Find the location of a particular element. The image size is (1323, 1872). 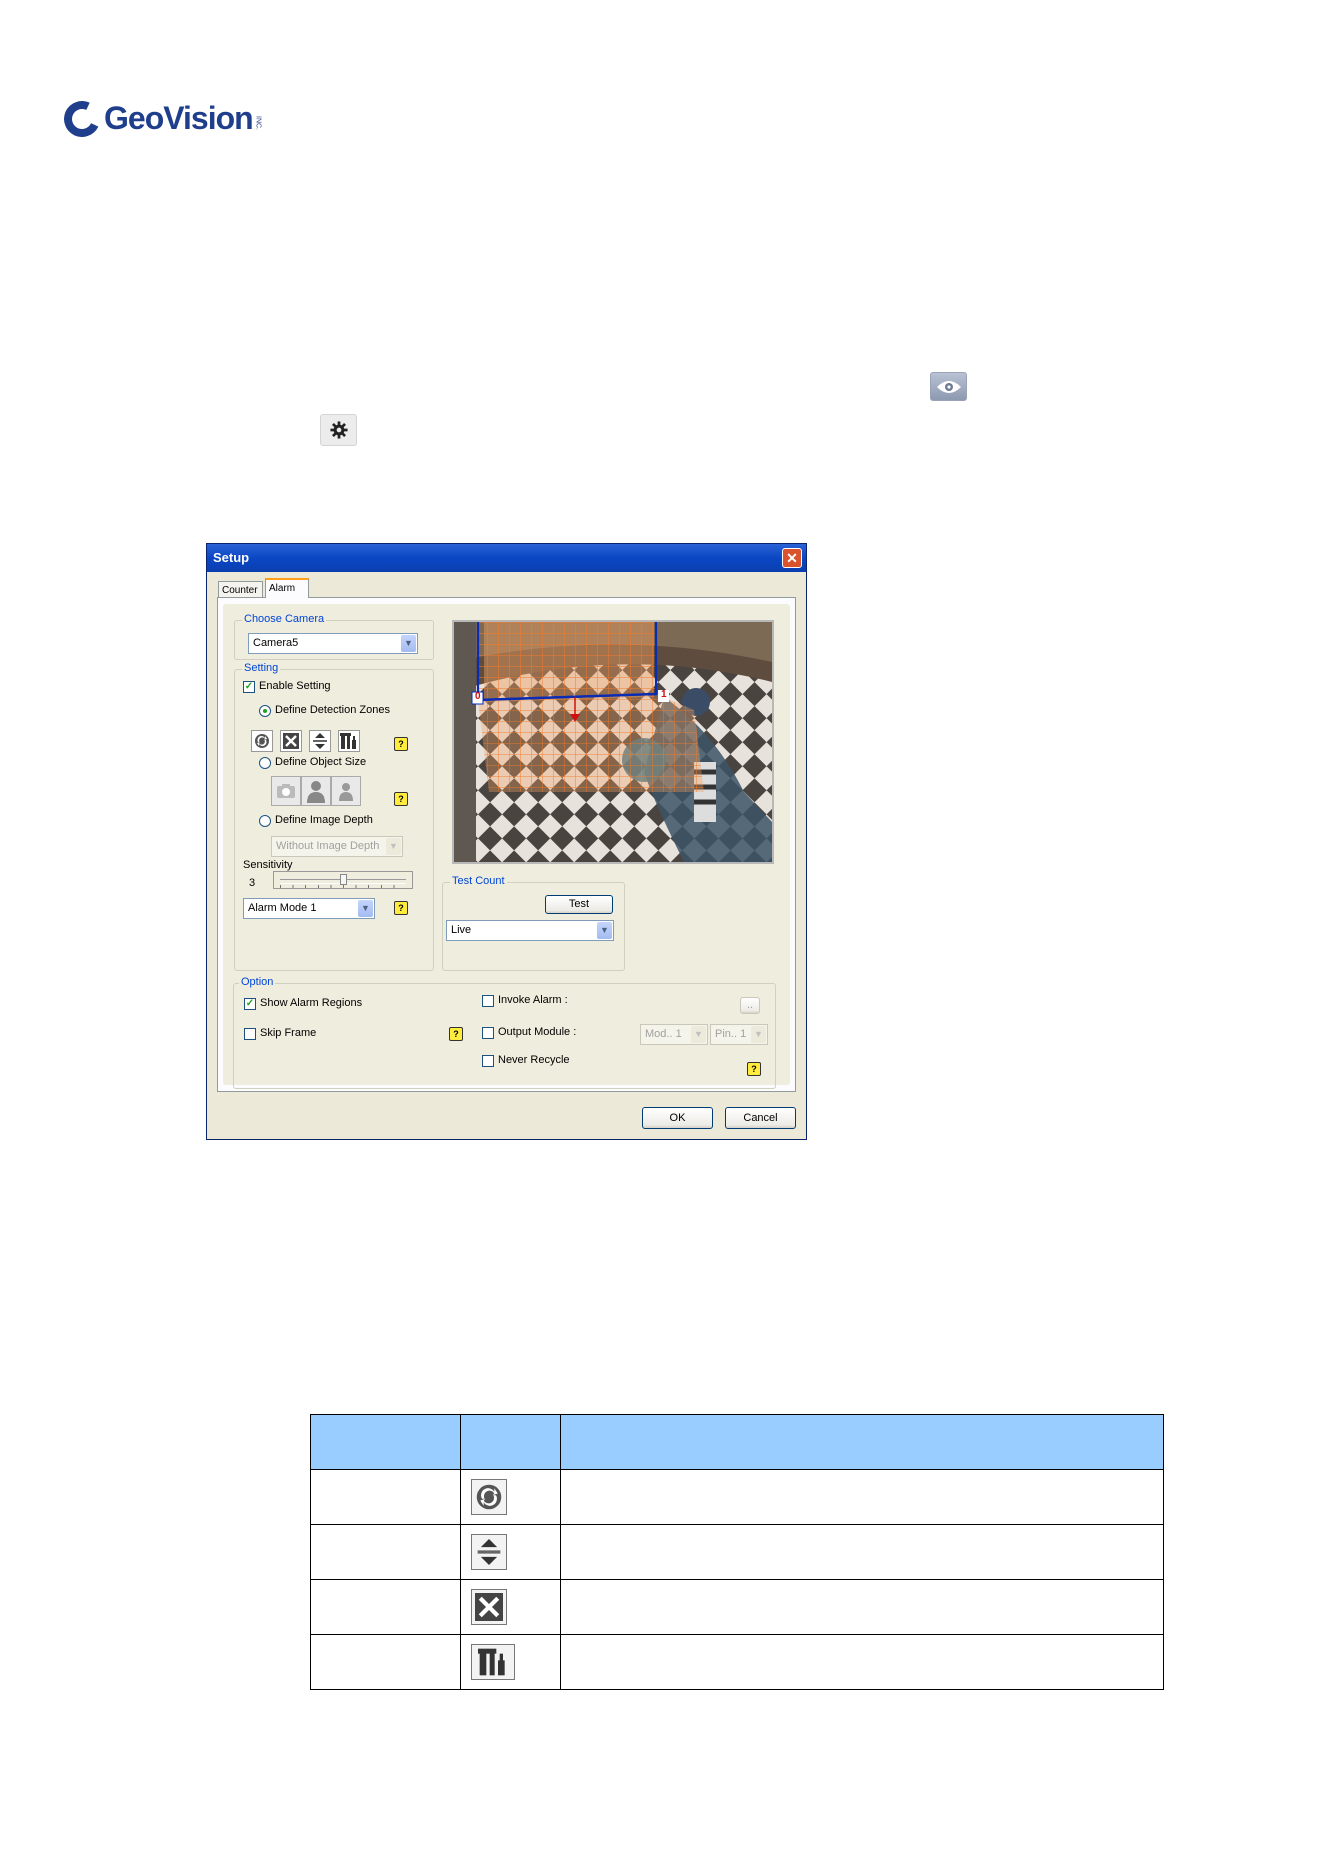

pin-select-value: Pin.. 1 is located at coordinates (731, 1034).